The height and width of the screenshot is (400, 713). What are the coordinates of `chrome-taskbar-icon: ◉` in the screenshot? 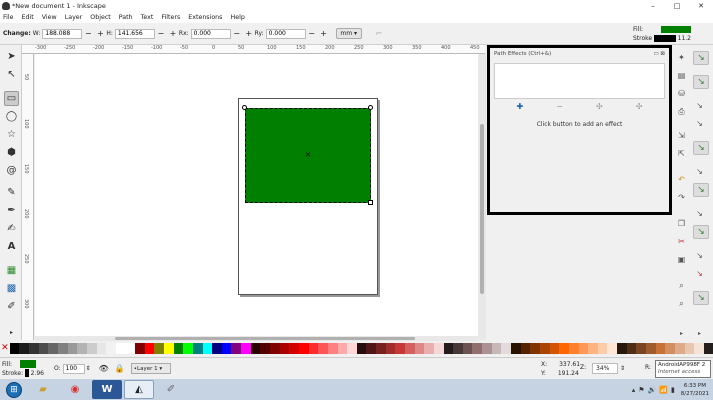 It's located at (75, 389).